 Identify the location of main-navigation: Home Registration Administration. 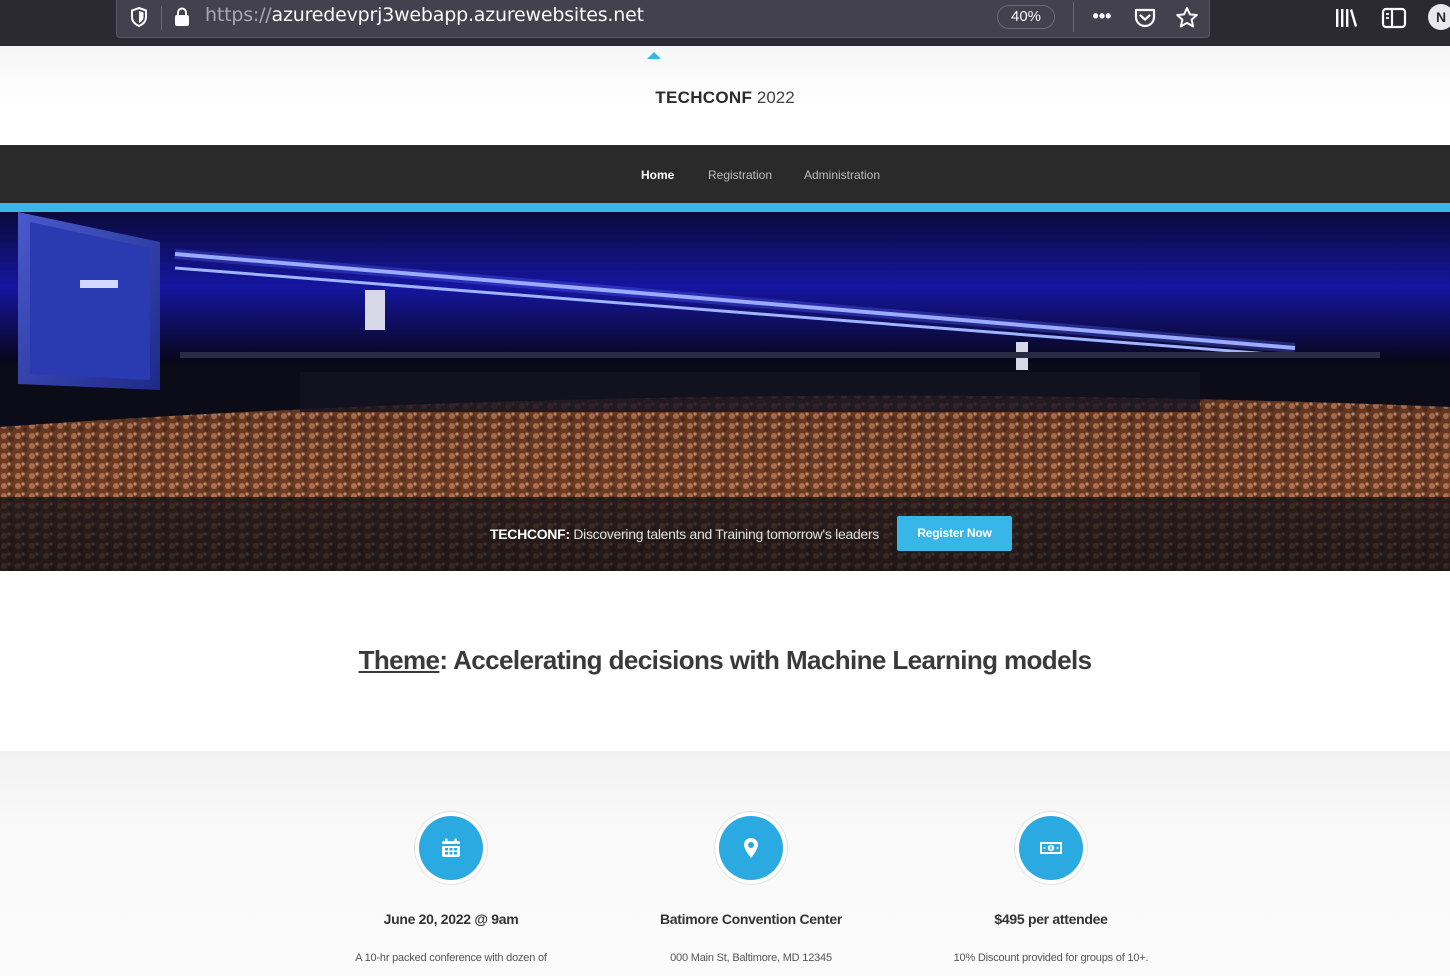
(725, 174).